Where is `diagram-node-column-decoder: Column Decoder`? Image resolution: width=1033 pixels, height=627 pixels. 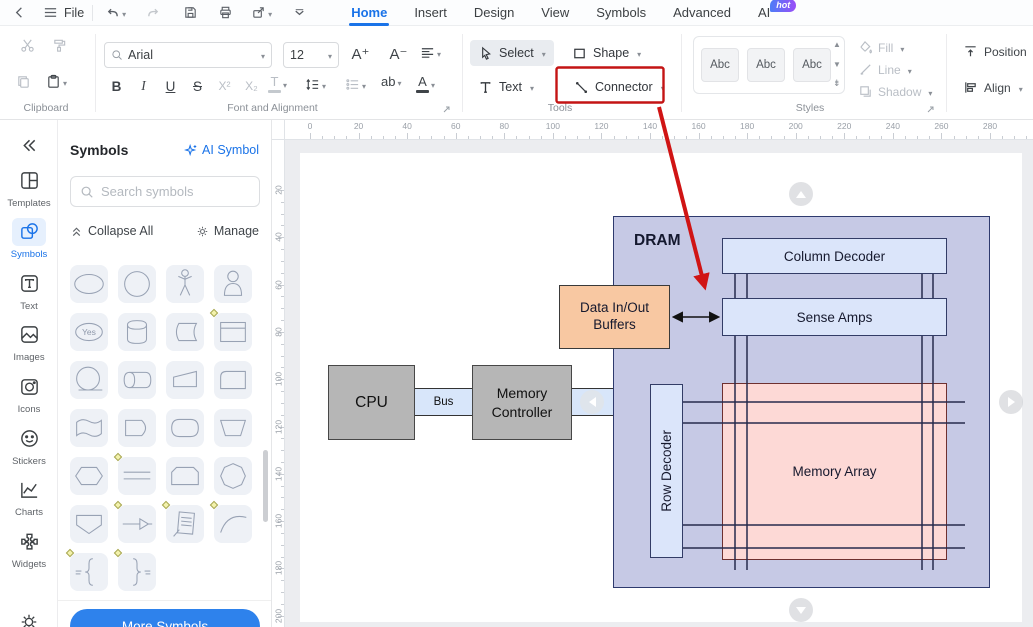 diagram-node-column-decoder: Column Decoder is located at coordinates (834, 256).